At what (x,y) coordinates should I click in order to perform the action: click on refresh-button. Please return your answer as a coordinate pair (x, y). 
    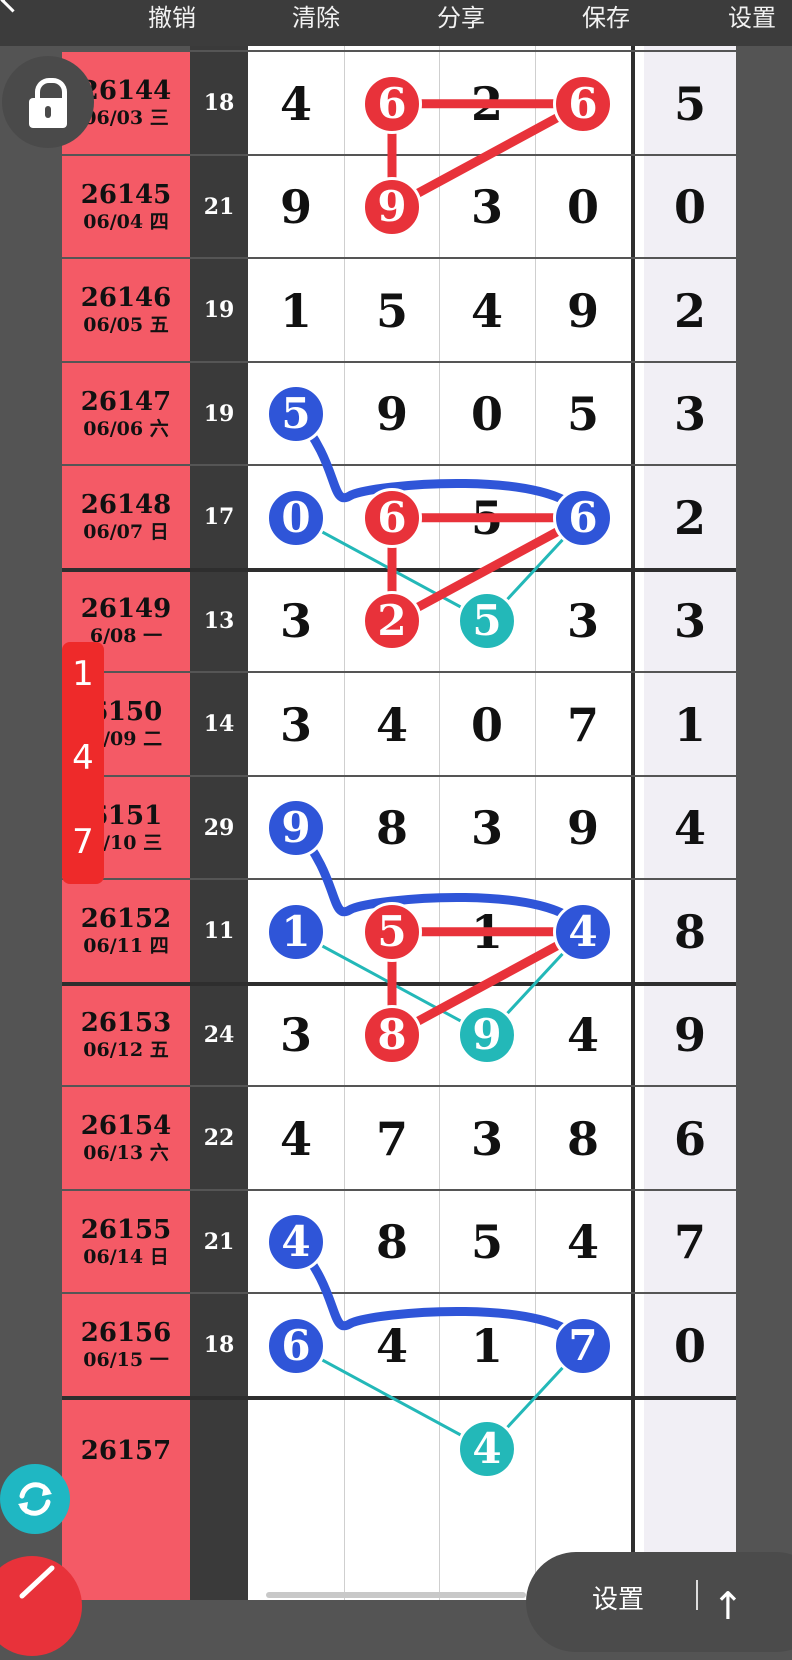
    Looking at the image, I should click on (35, 1499).